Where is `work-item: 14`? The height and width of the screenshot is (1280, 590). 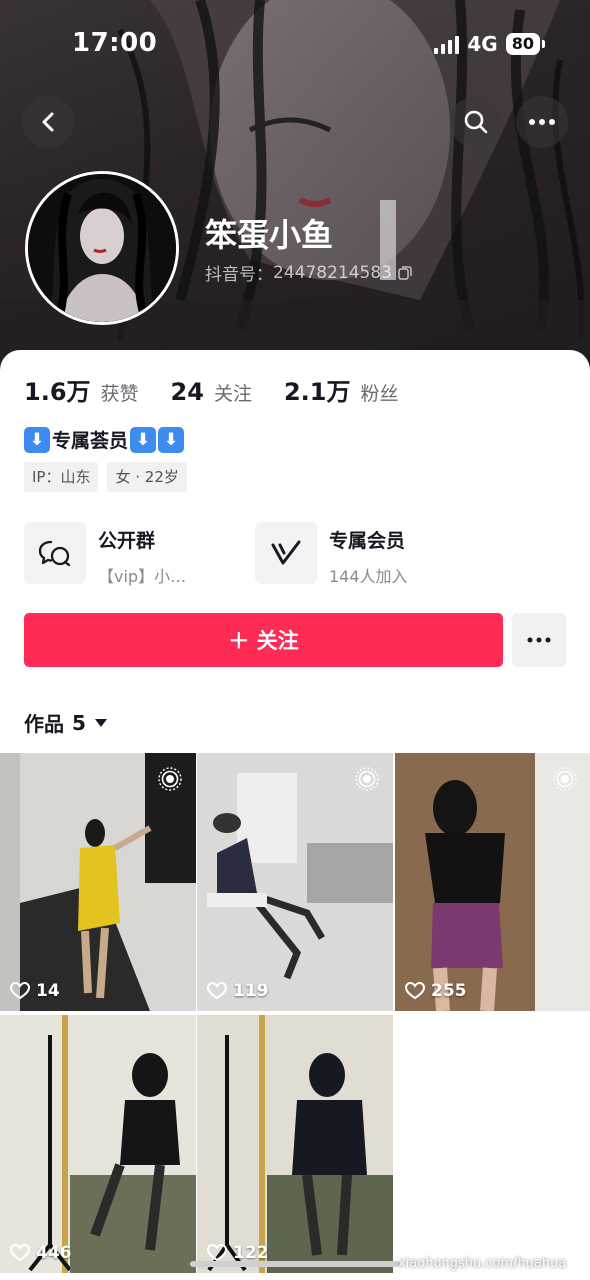 work-item: 14 is located at coordinates (98, 882).